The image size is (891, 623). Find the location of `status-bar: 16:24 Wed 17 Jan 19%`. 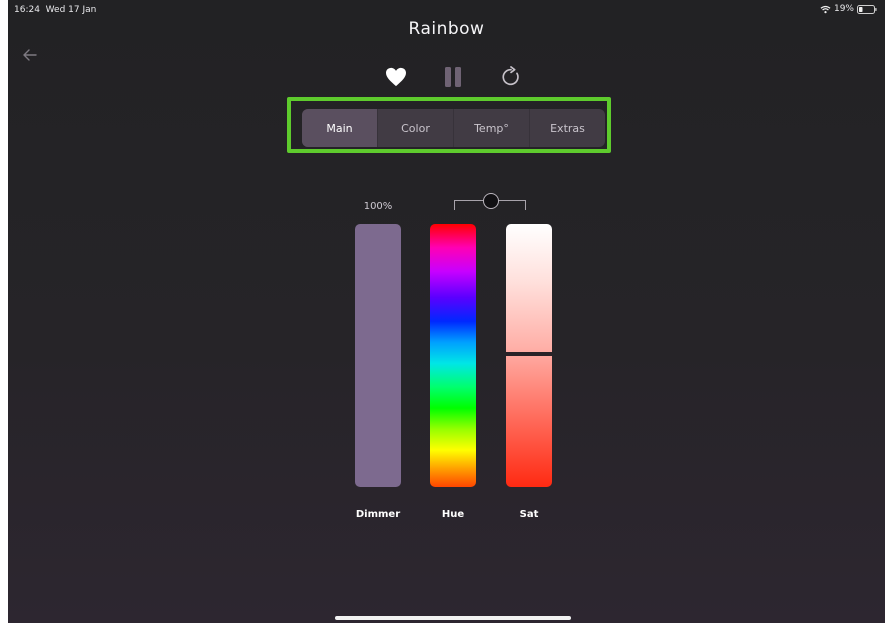

status-bar: 16:24 Wed 17 Jan 19% is located at coordinates (446, 10).